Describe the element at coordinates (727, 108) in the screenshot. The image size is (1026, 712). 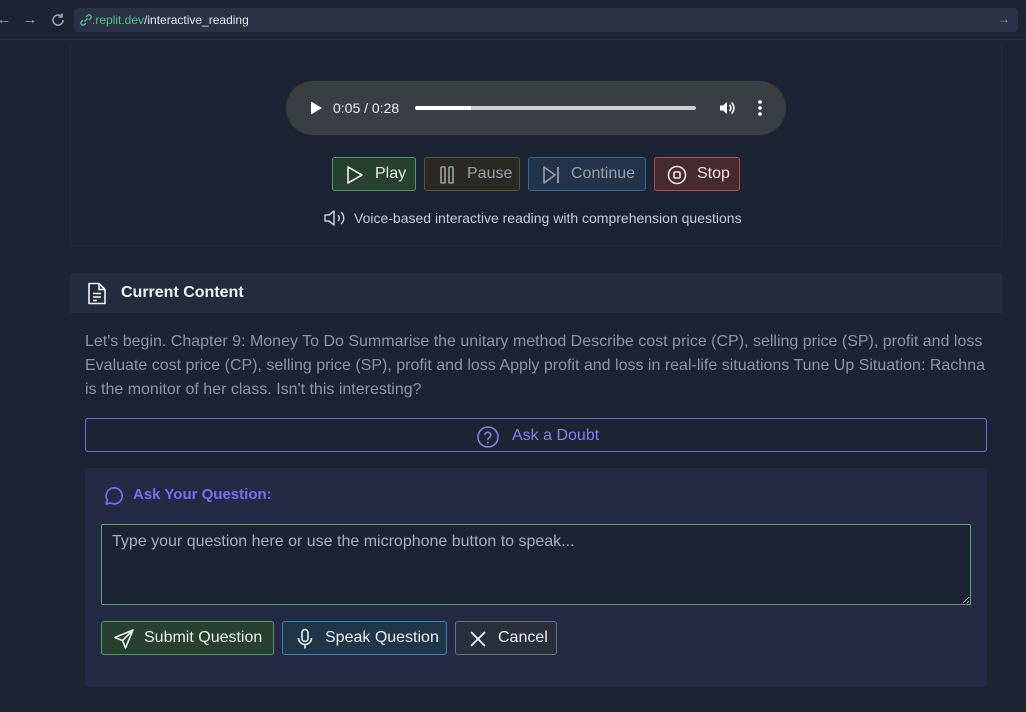
I see `volume-icon` at that location.